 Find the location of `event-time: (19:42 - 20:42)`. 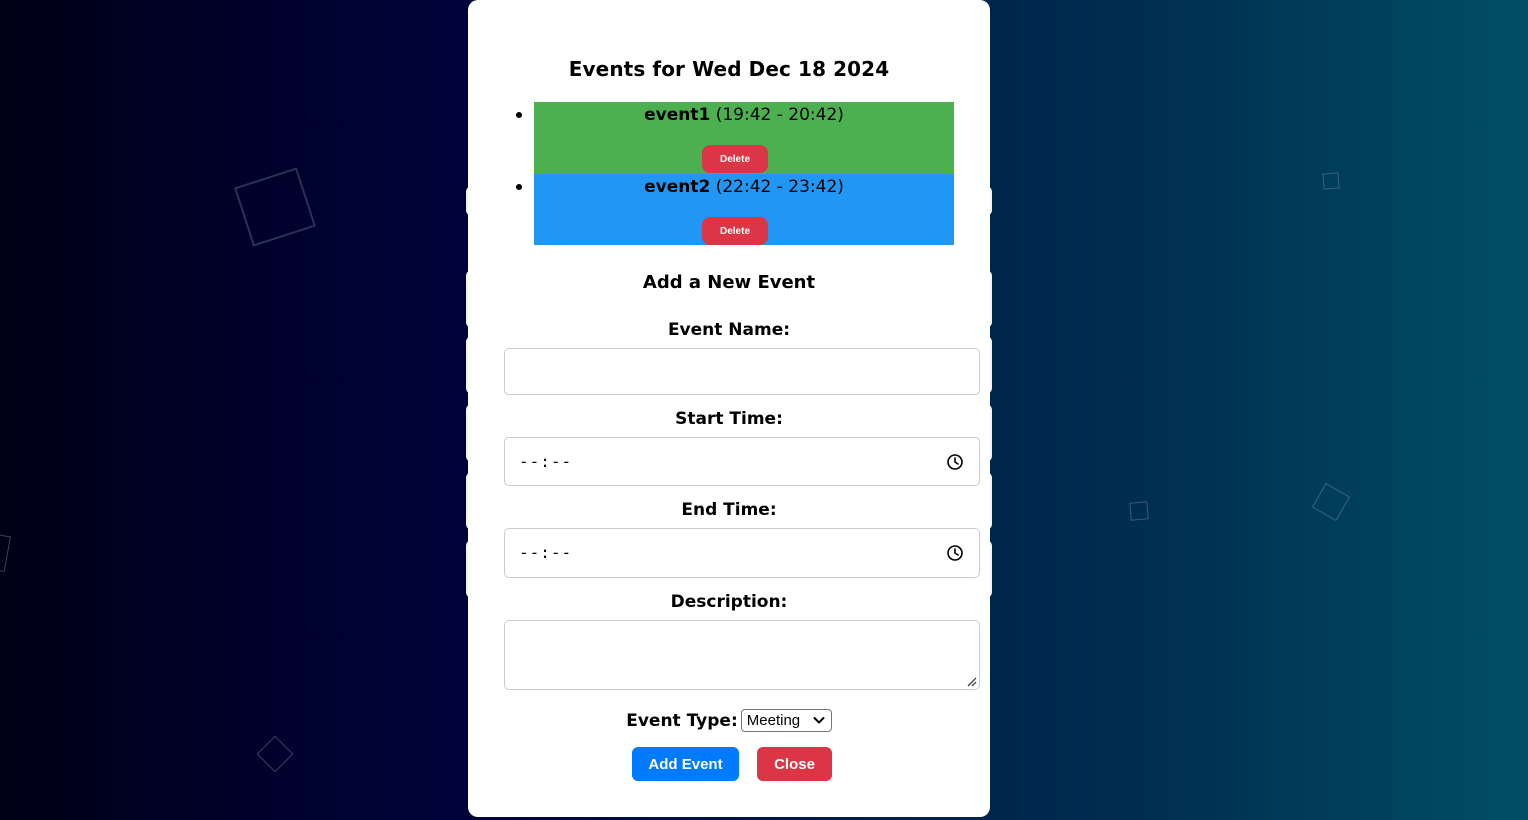

event-time: (19:42 - 20:42) is located at coordinates (779, 115).